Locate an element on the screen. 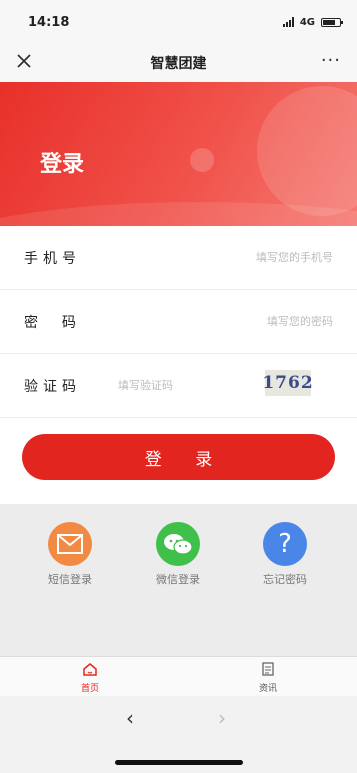 Image resolution: width=357 pixels, height=773 pixels. browser-toolbar: ‹ › is located at coordinates (178, 734).